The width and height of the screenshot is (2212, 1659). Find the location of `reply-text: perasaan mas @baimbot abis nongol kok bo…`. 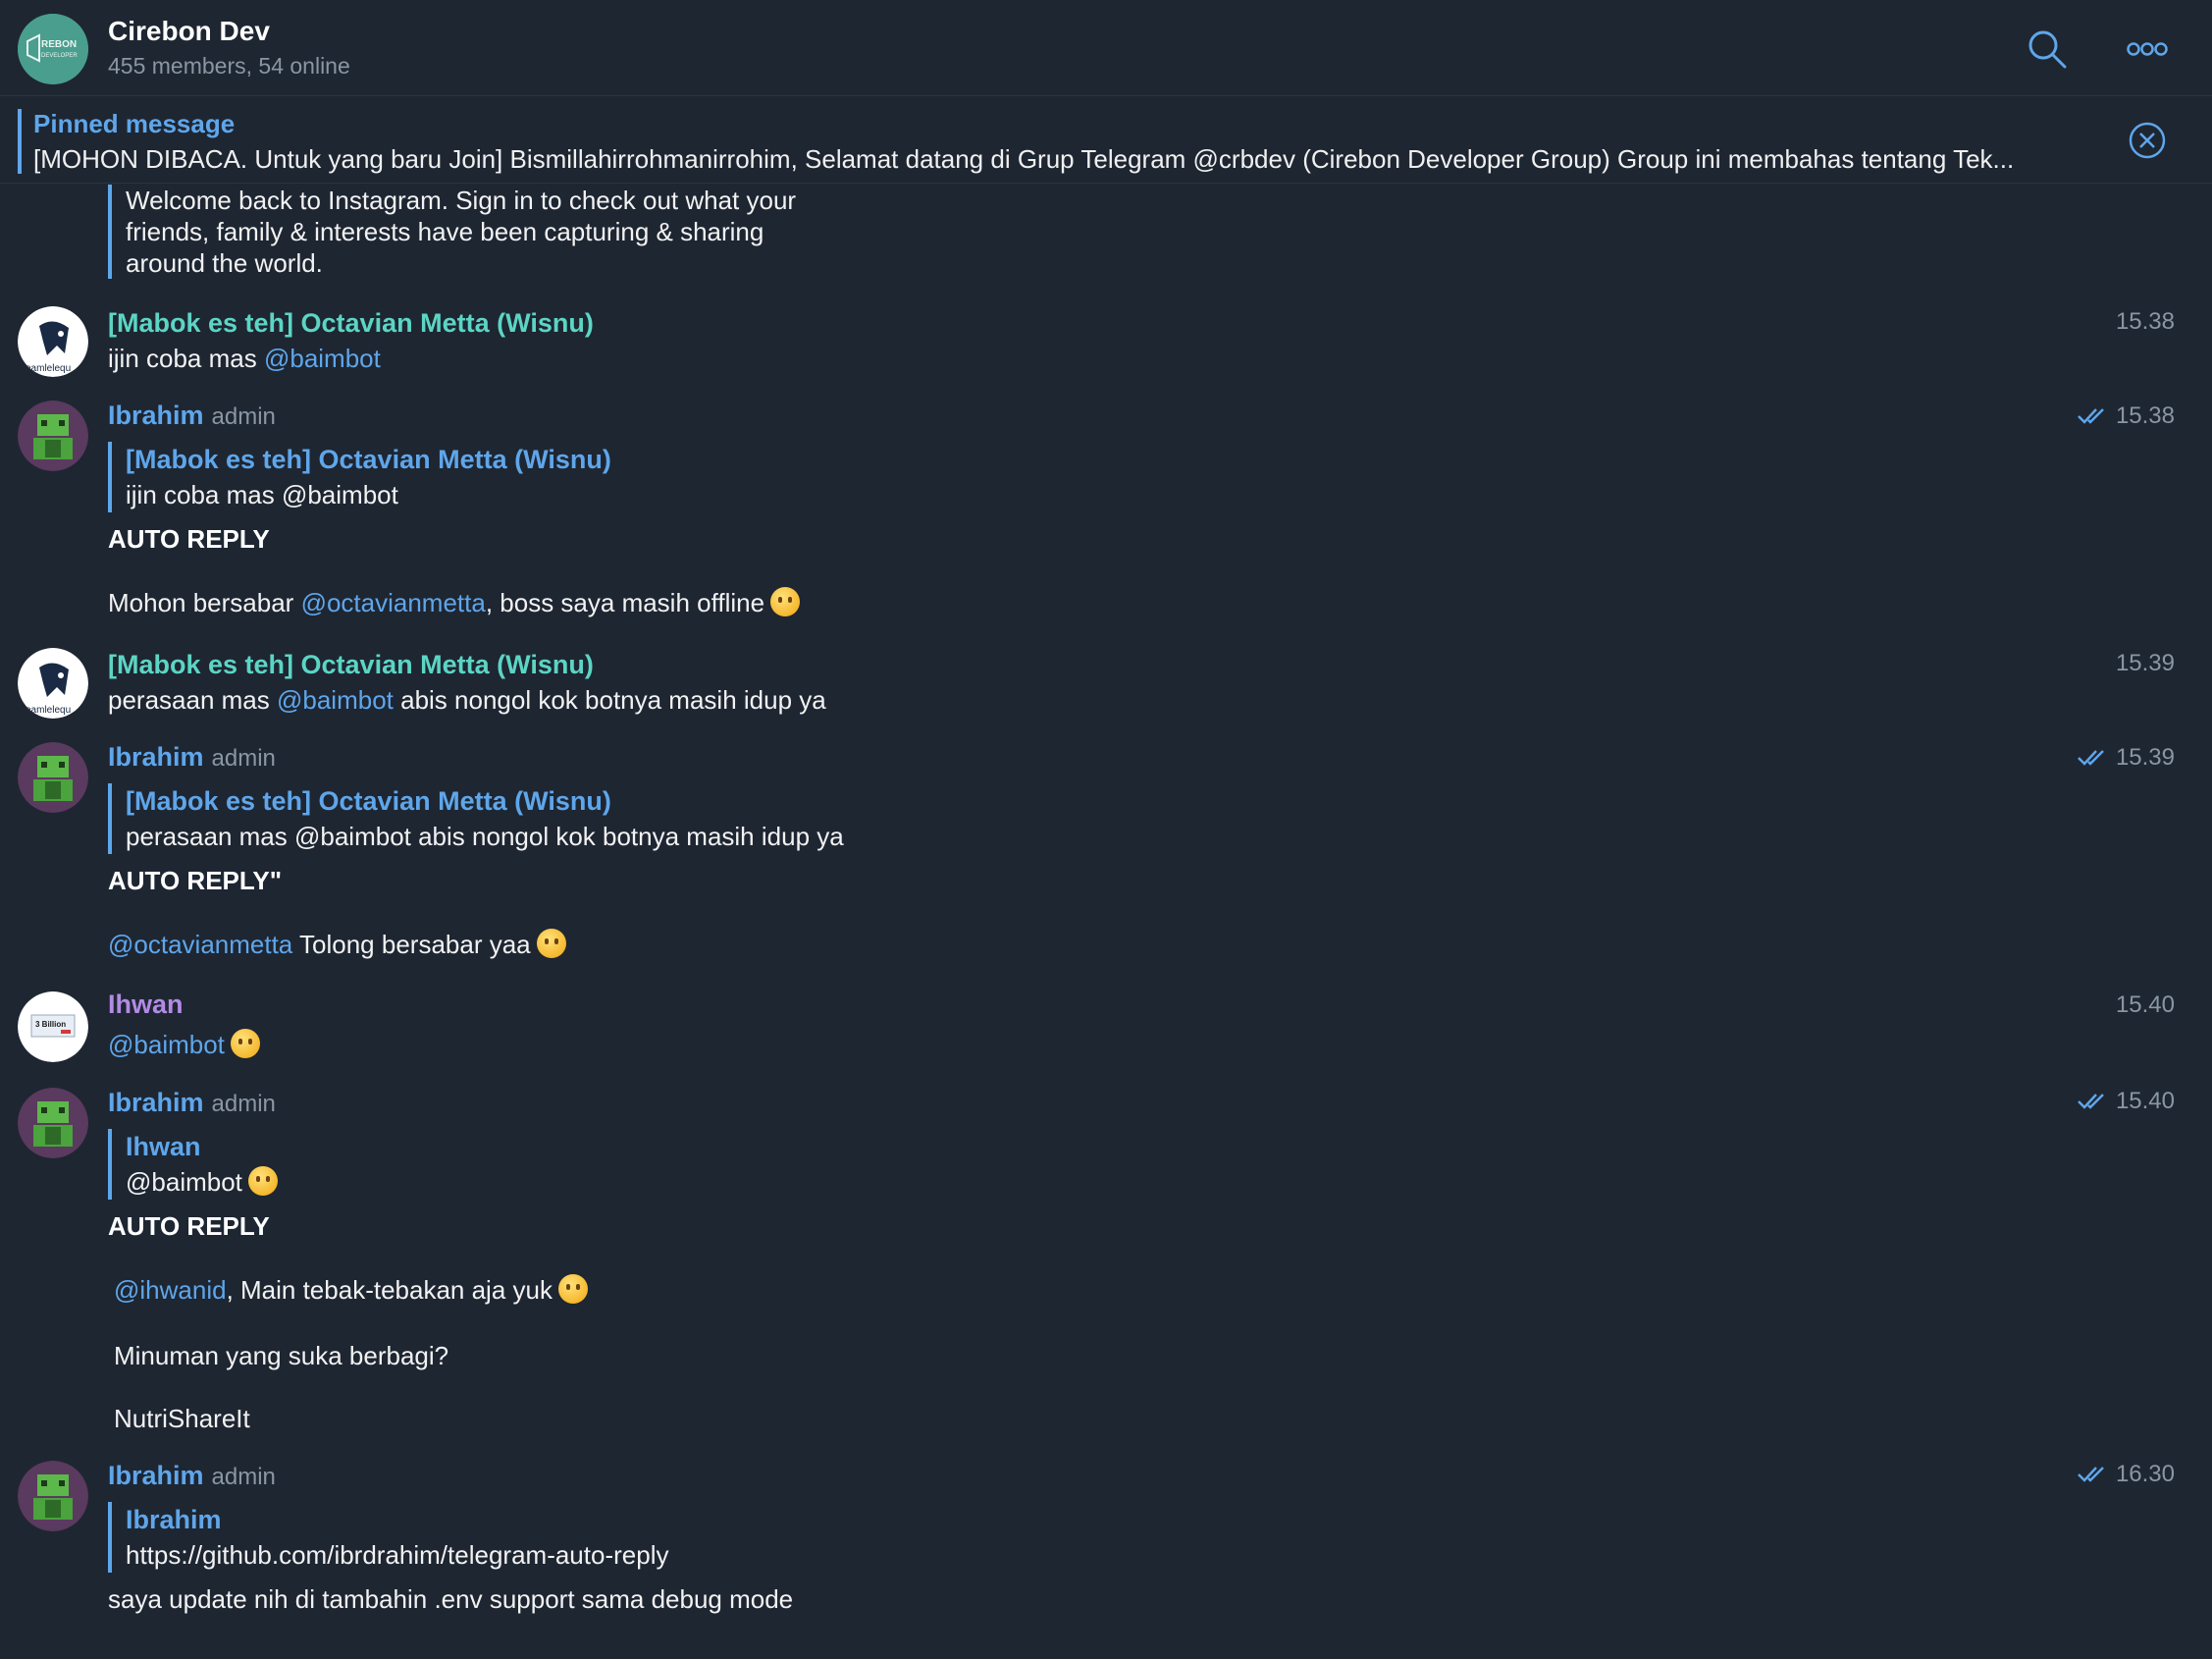

reply-text: perasaan mas @baimbot abis nongol kok bo… is located at coordinates (485, 837).